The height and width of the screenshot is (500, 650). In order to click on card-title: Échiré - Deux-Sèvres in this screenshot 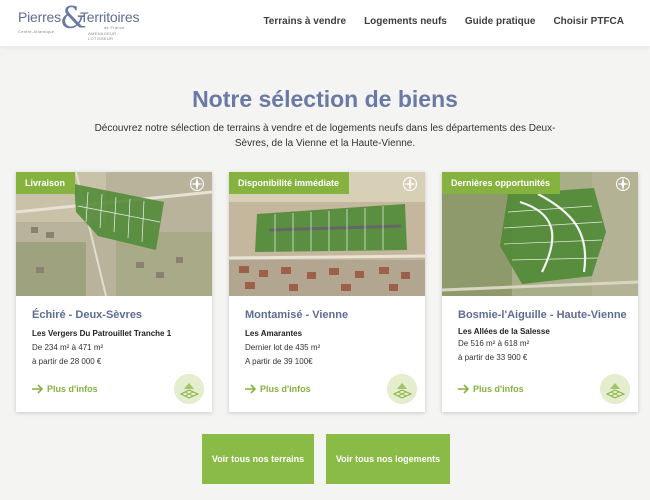, I will do `click(117, 315)`.